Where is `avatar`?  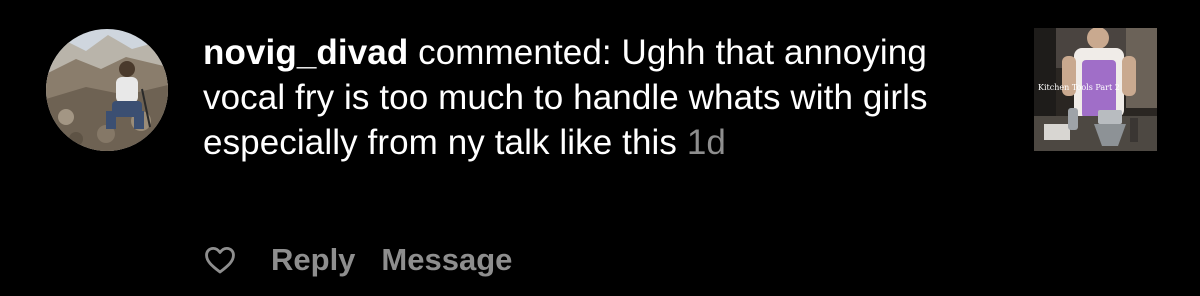 avatar is located at coordinates (107, 90).